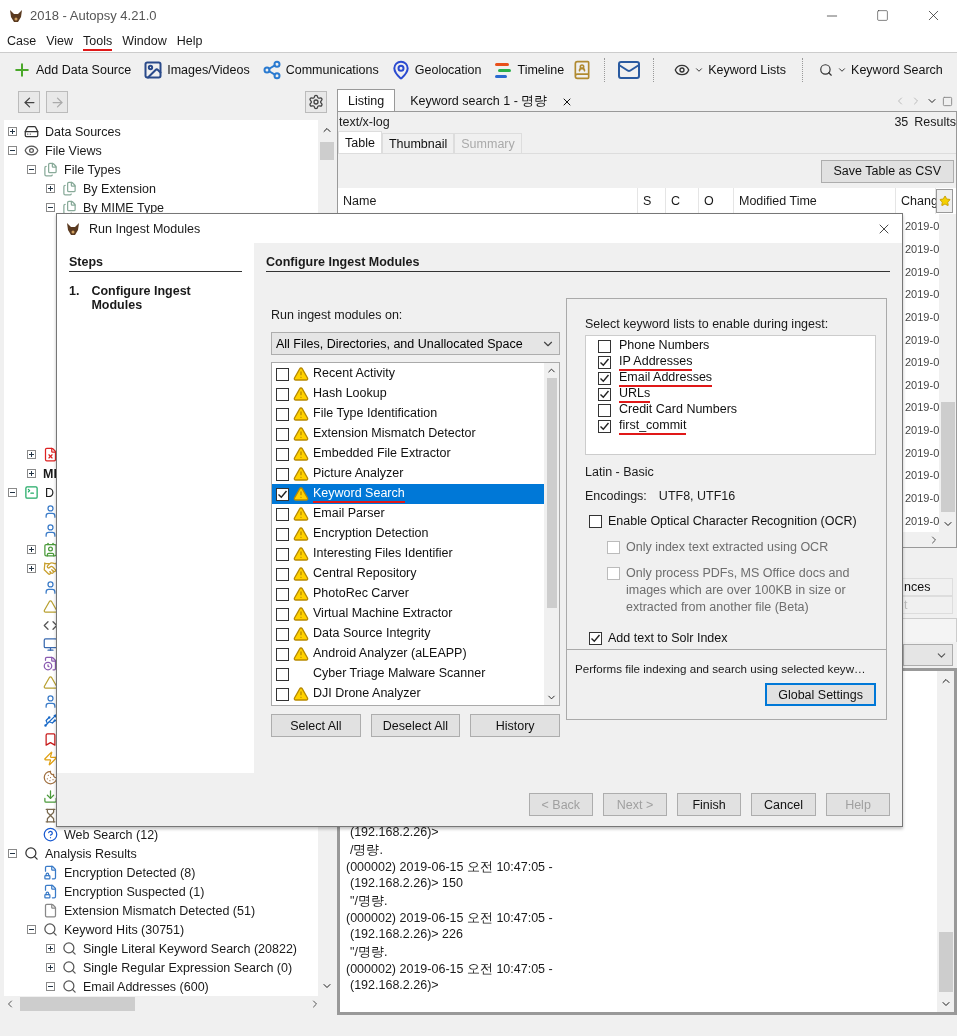 The height and width of the screenshot is (1036, 957). What do you see at coordinates (578, 263) in the screenshot?
I see `section-heading: Configure Ingest Modules` at bounding box center [578, 263].